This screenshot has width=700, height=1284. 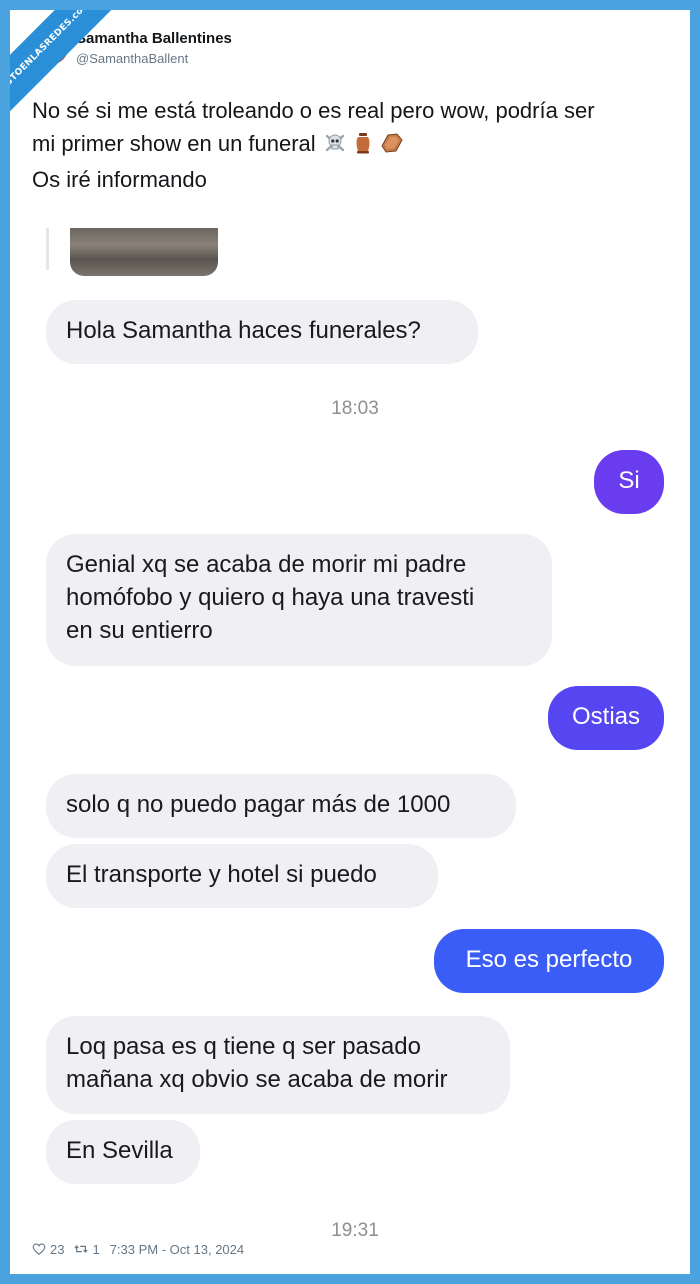 I want to click on author-name: Samantha Ballentines, so click(x=154, y=38).